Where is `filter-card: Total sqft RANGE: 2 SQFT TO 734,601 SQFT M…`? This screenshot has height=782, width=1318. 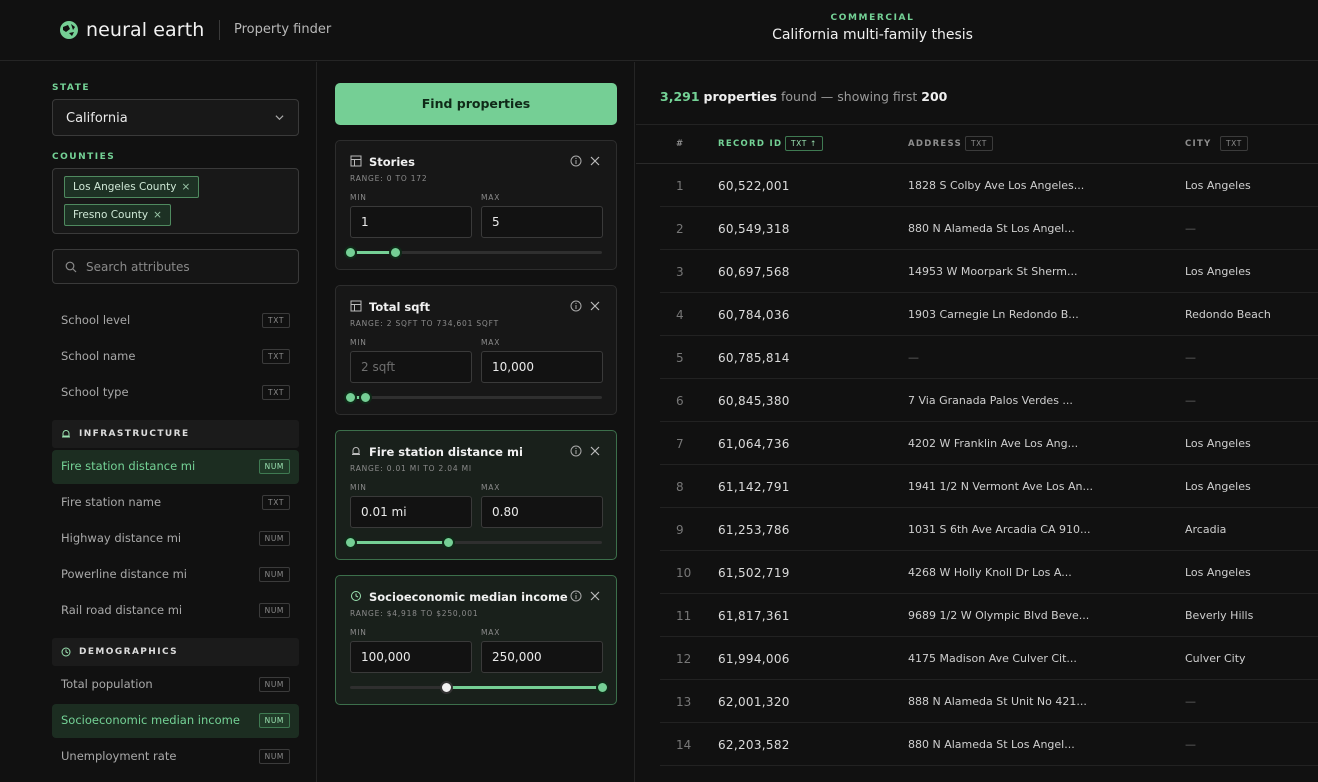 filter-card: Total sqft RANGE: 2 SQFT TO 734,601 SQFT M… is located at coordinates (476, 350).